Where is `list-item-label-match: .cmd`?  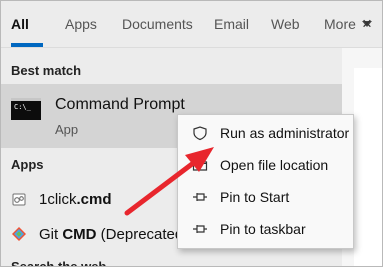 list-item-label-match: .cmd is located at coordinates (94, 199).